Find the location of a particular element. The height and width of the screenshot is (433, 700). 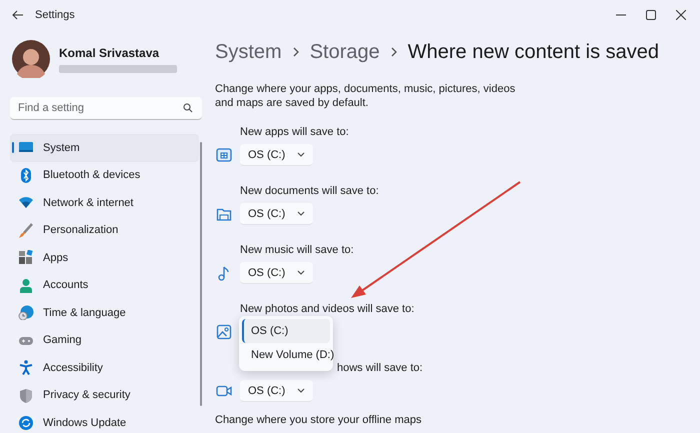

user-name: Komal Srivastava is located at coordinates (109, 53).